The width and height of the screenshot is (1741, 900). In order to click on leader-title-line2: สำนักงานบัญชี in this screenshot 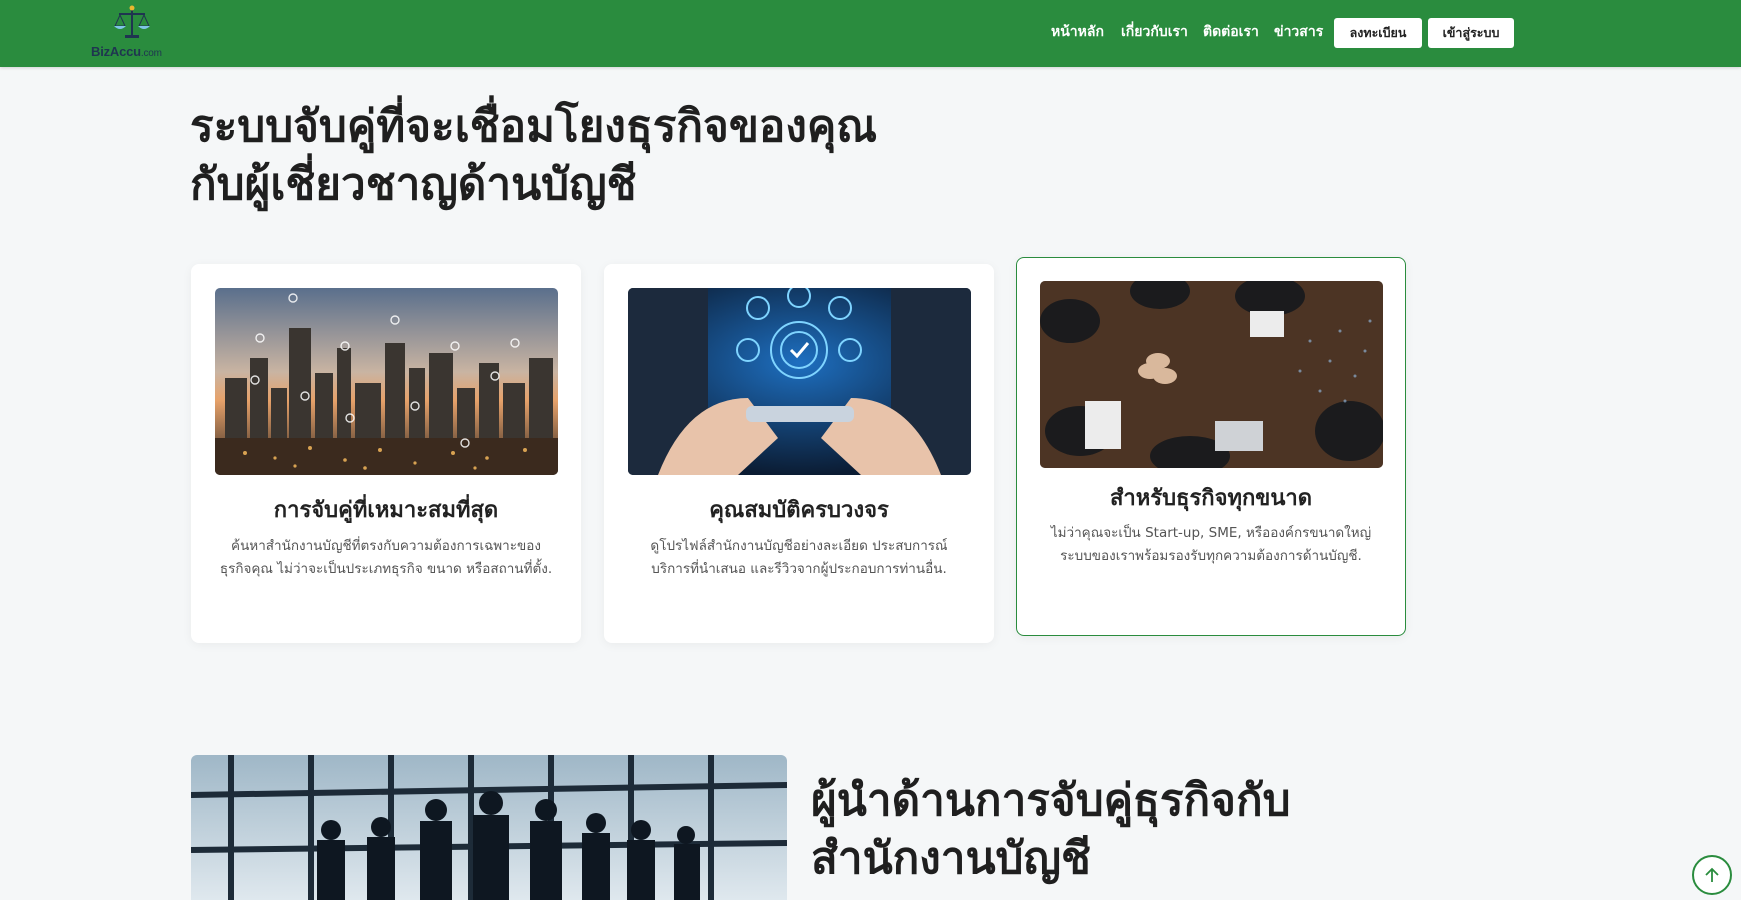, I will do `click(951, 858)`.